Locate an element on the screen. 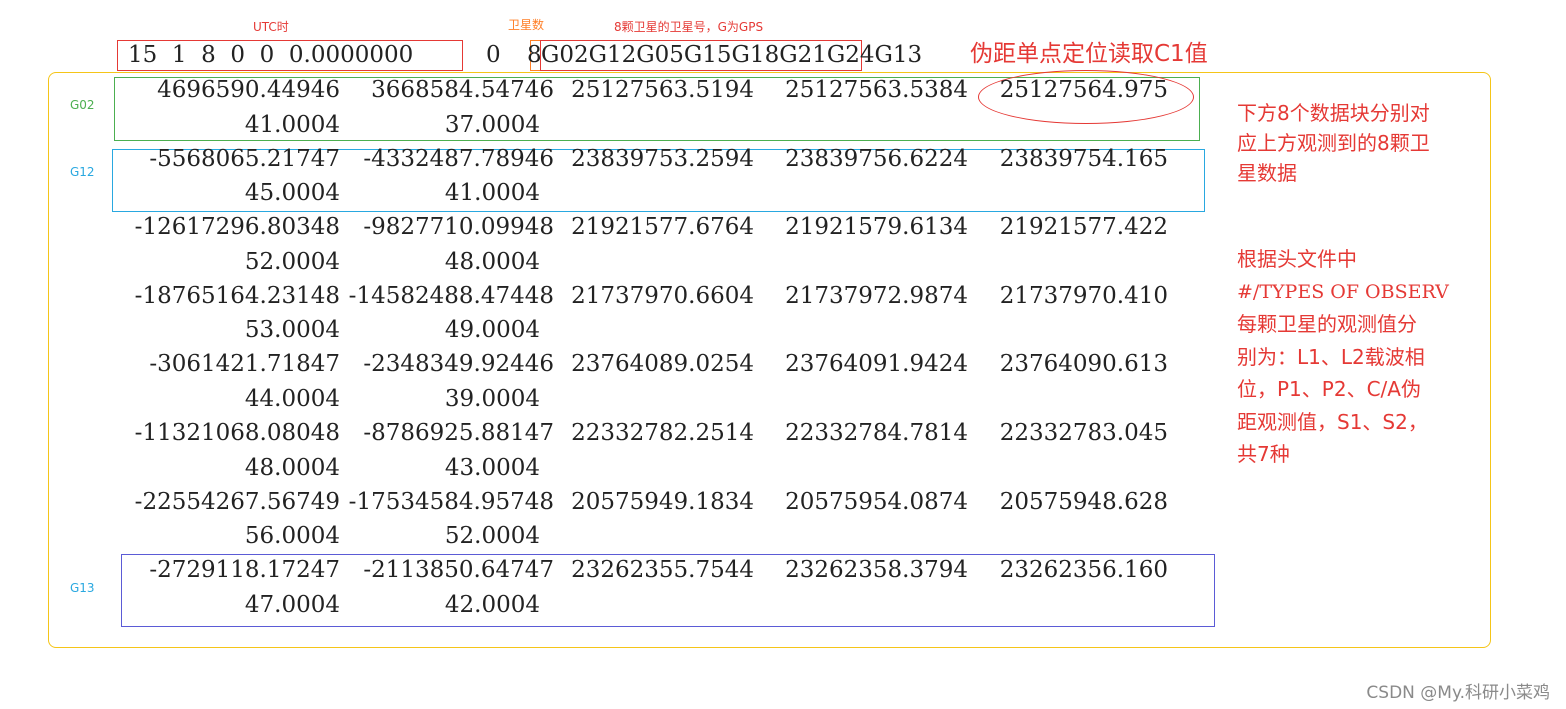  header-flag: 0 is located at coordinates (493, 55).